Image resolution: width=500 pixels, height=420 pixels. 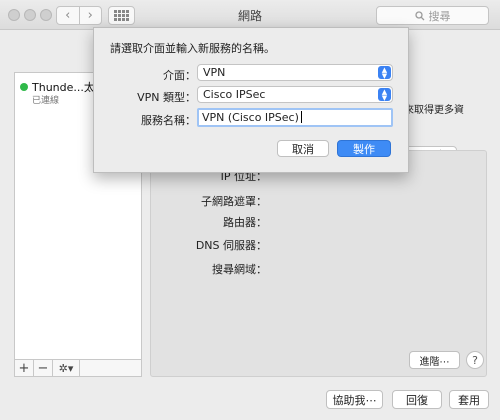 I want to click on advanced-button: 進階⋯, so click(x=434, y=360).